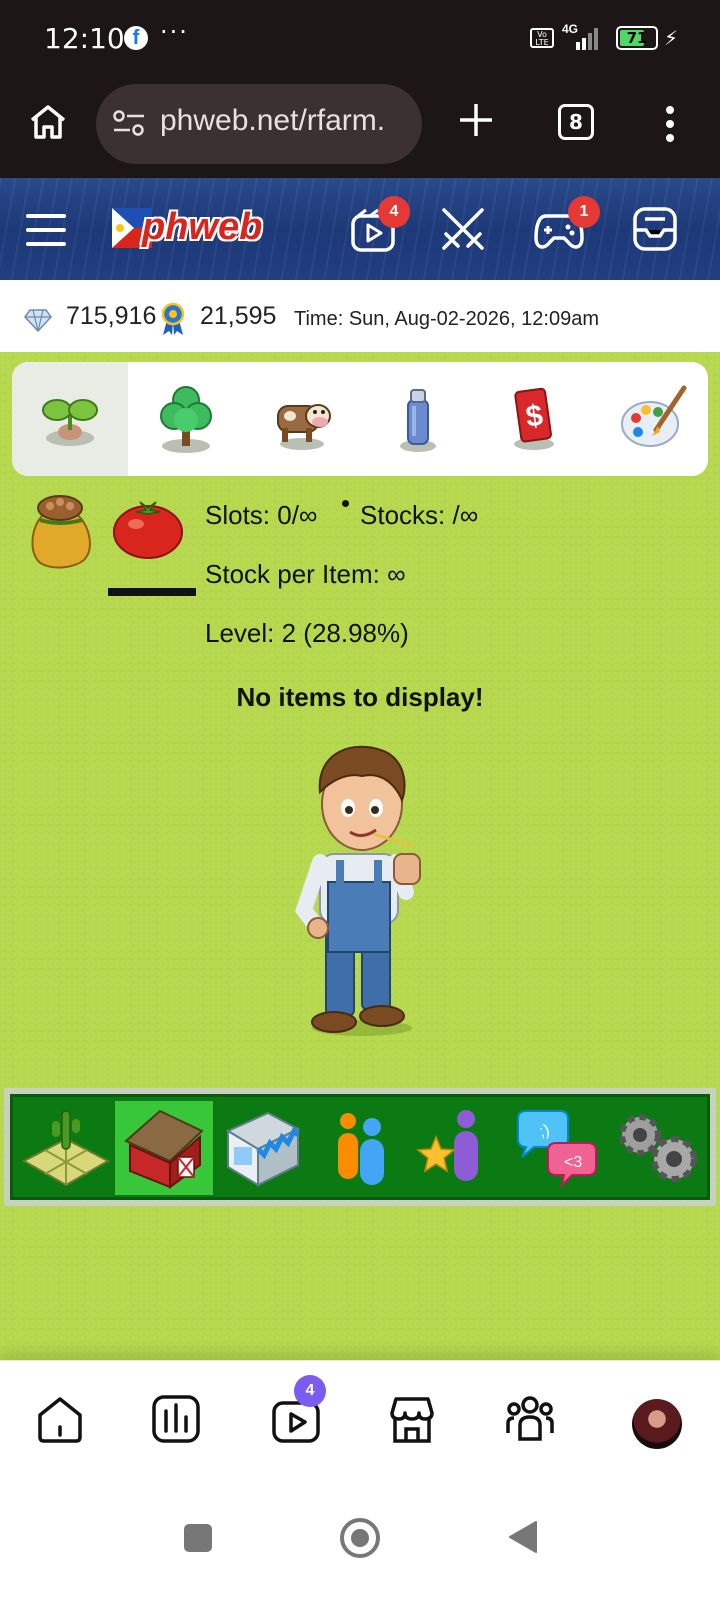 The height and width of the screenshot is (1600, 720). What do you see at coordinates (129, 123) in the screenshot?
I see `site-settings-icon` at bounding box center [129, 123].